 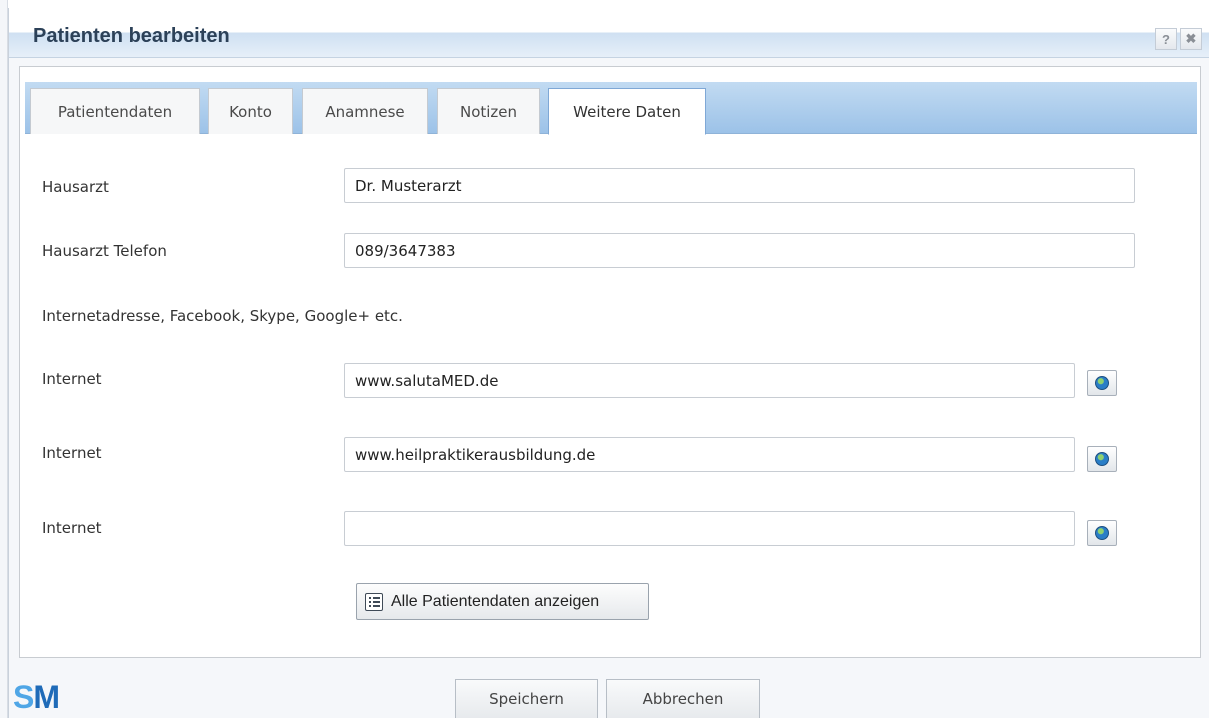 I want to click on tab-notizen: Notizen, so click(x=488, y=111).